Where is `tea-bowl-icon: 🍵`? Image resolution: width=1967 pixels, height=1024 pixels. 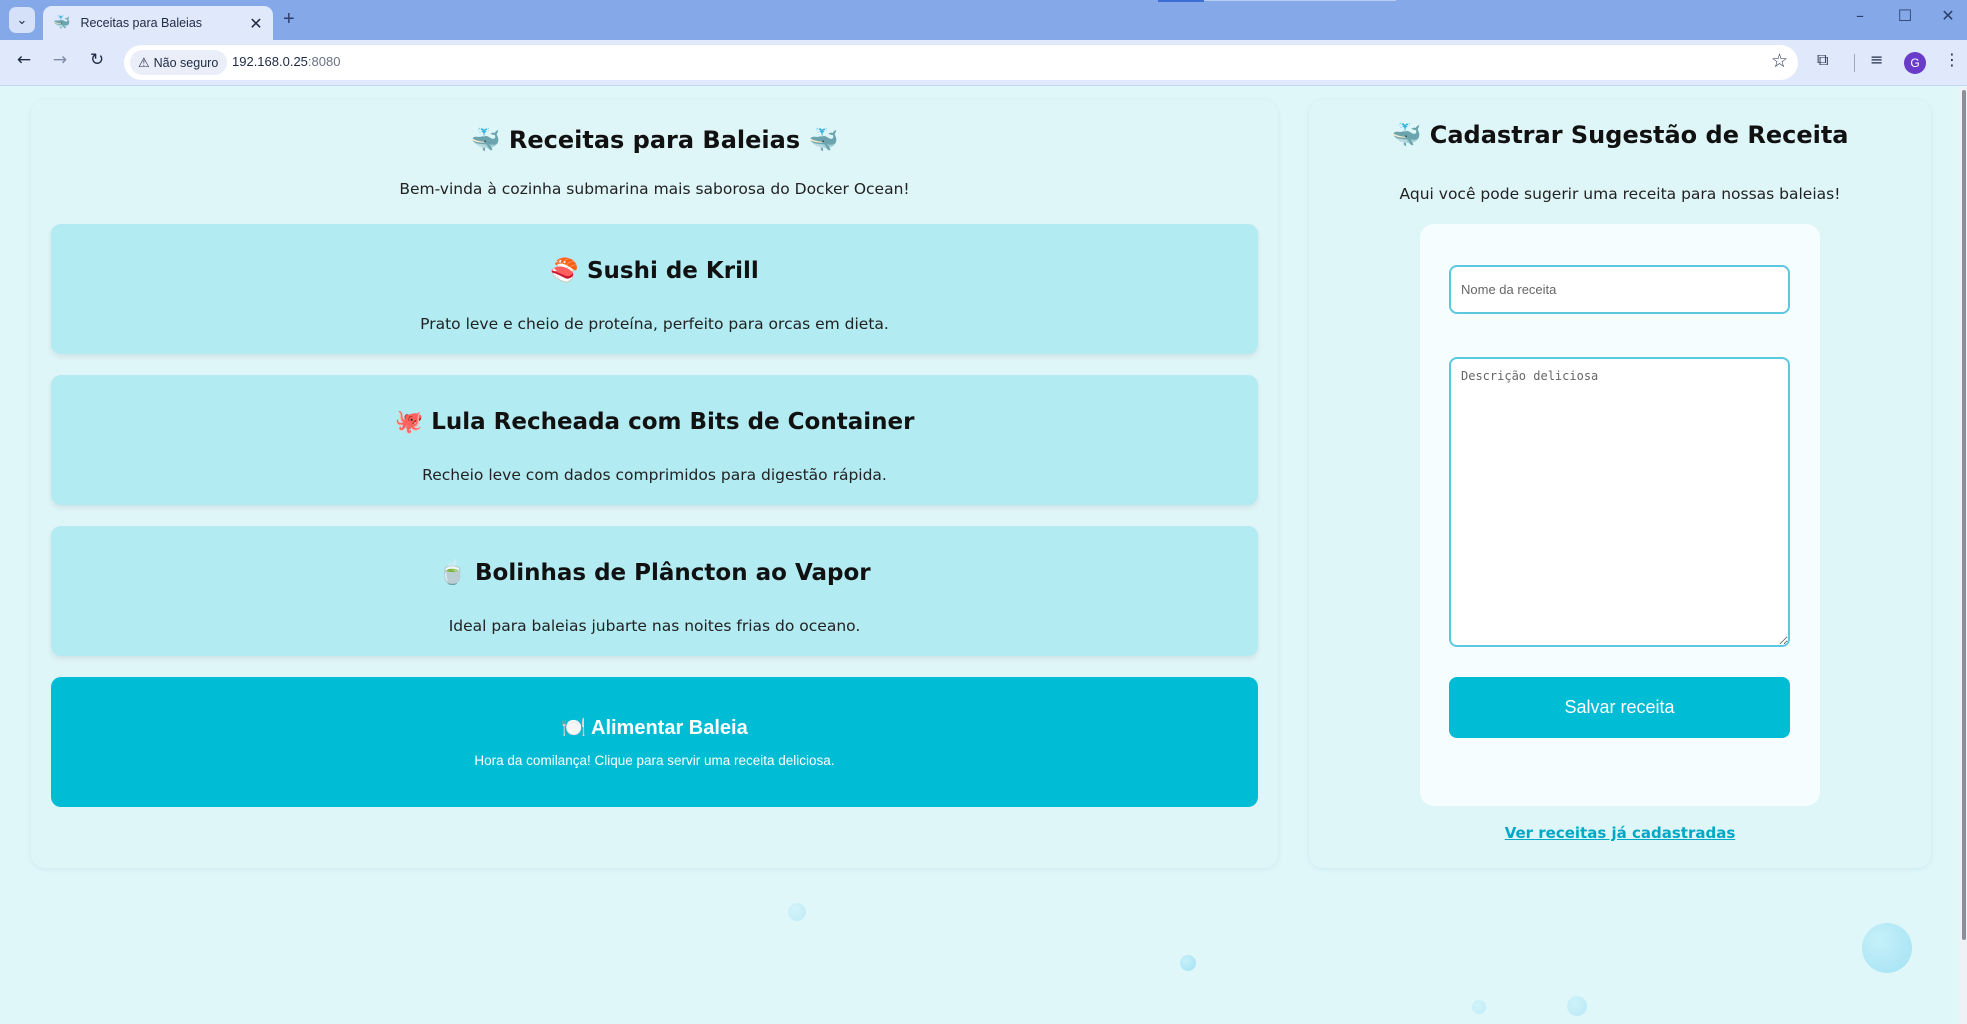 tea-bowl-icon: 🍵 is located at coordinates (453, 573).